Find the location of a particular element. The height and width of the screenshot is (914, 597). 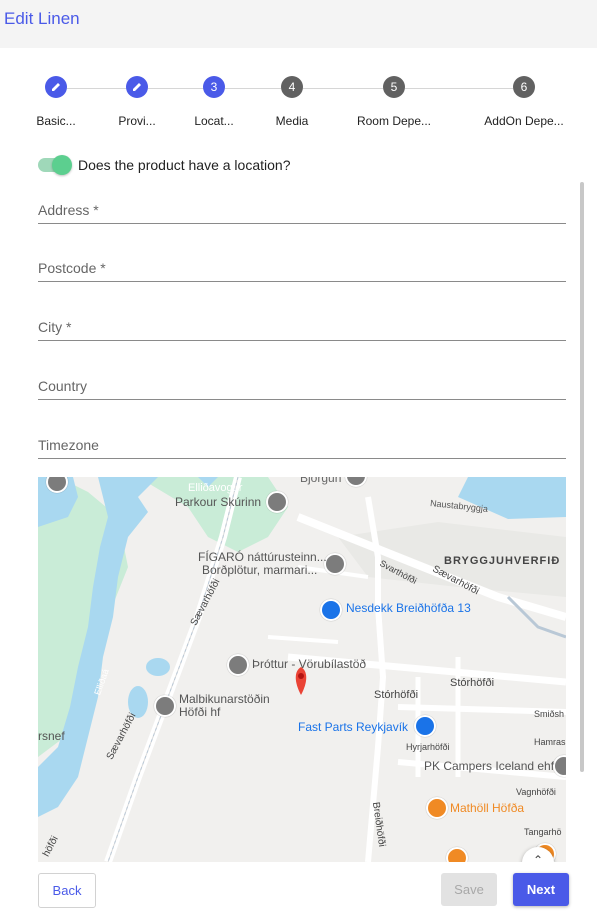

step-media: 4 Media is located at coordinates (292, 102).